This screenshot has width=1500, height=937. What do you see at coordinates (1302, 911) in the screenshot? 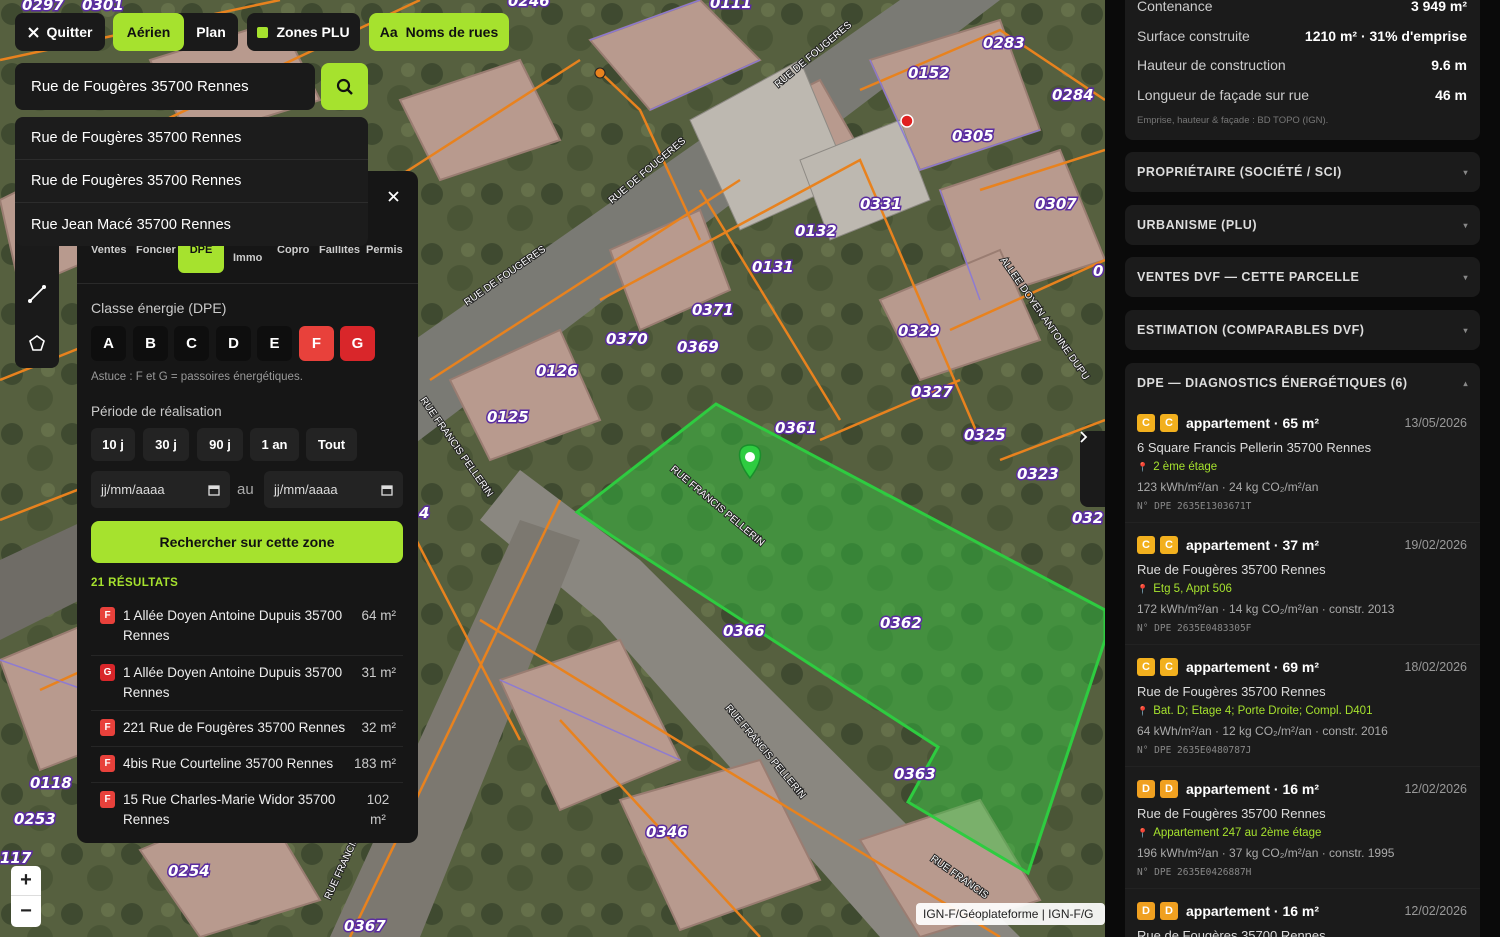
I see `dpe-header: D Dappartement · 16 m² 12/02/2026` at bounding box center [1302, 911].